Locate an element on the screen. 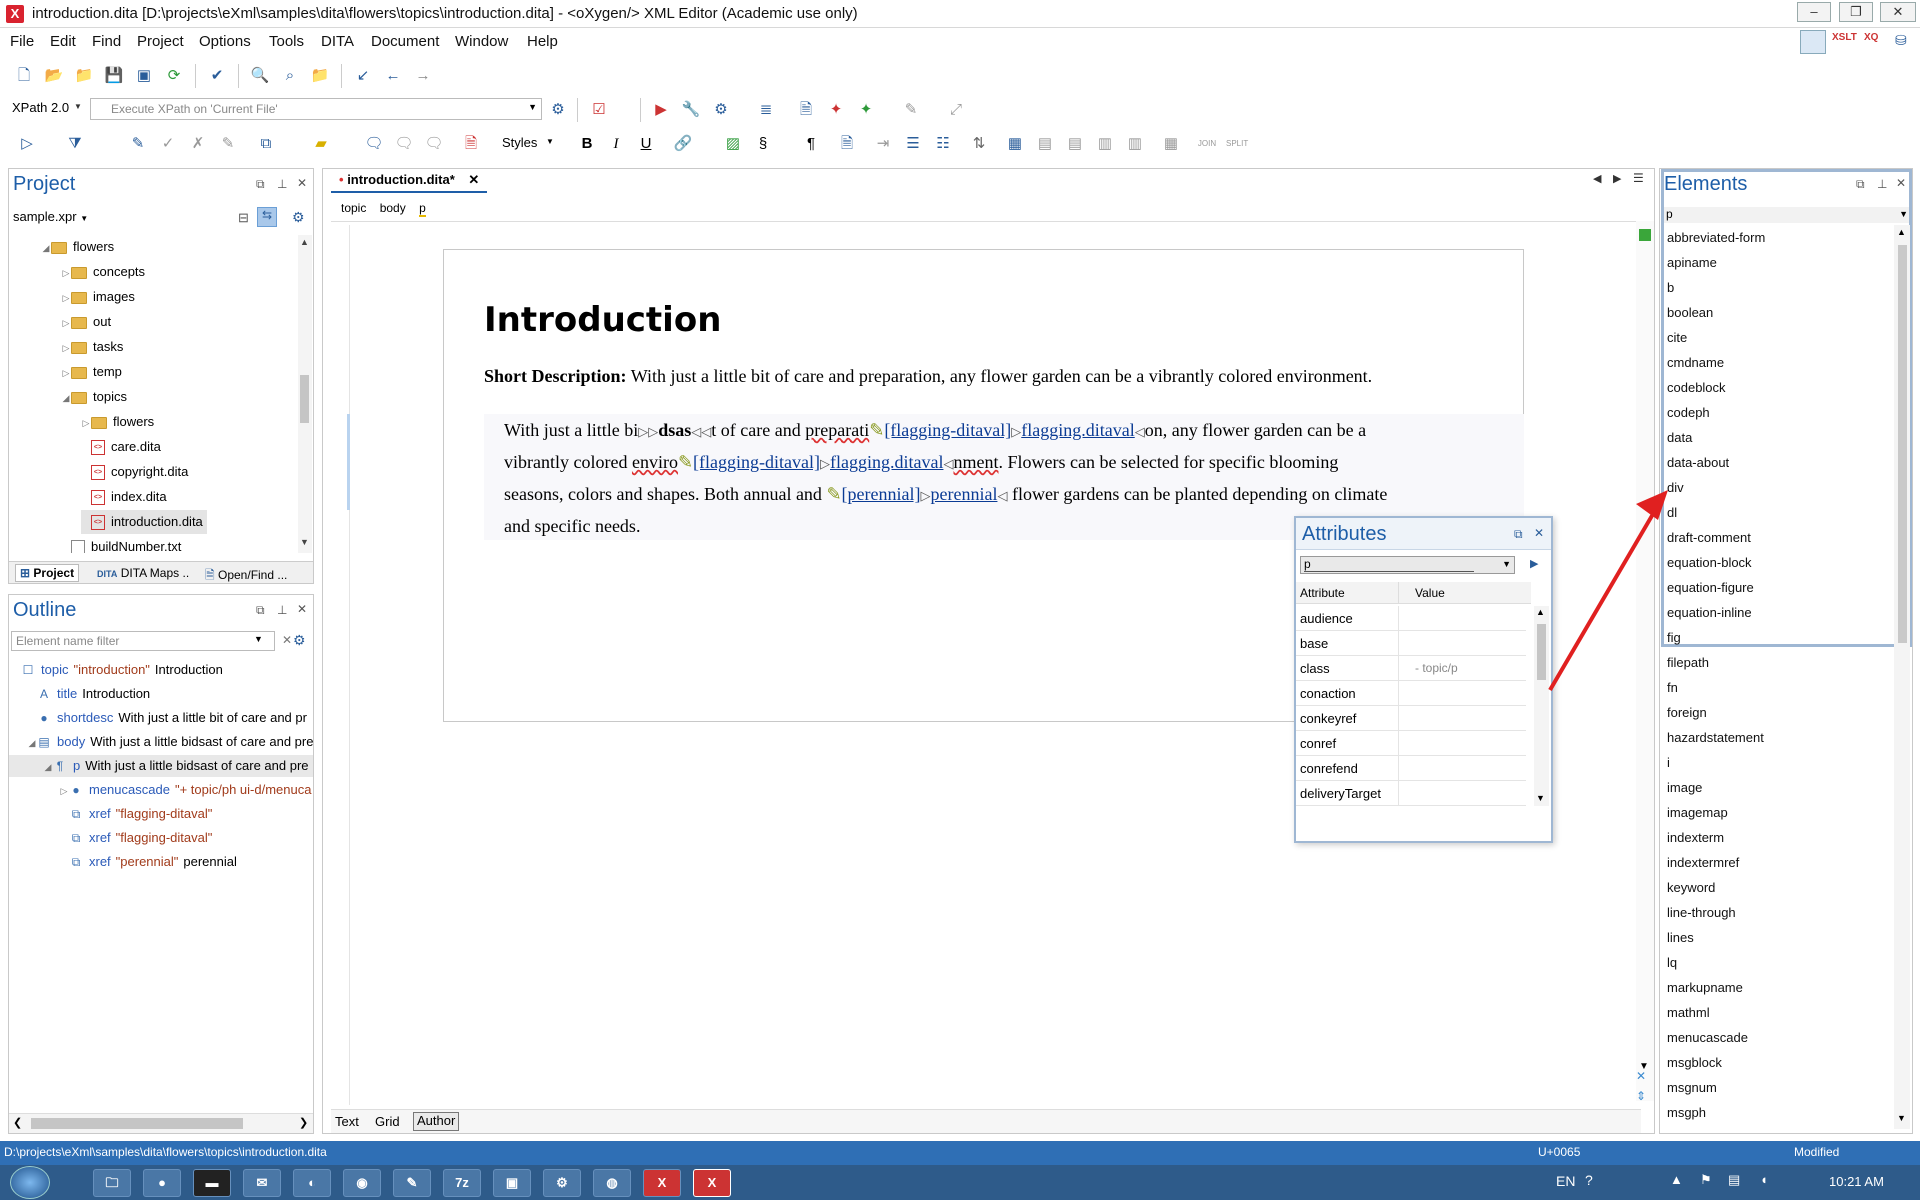  tab-introduction-dita: • introduction.dita* ✕ is located at coordinates (409, 181).